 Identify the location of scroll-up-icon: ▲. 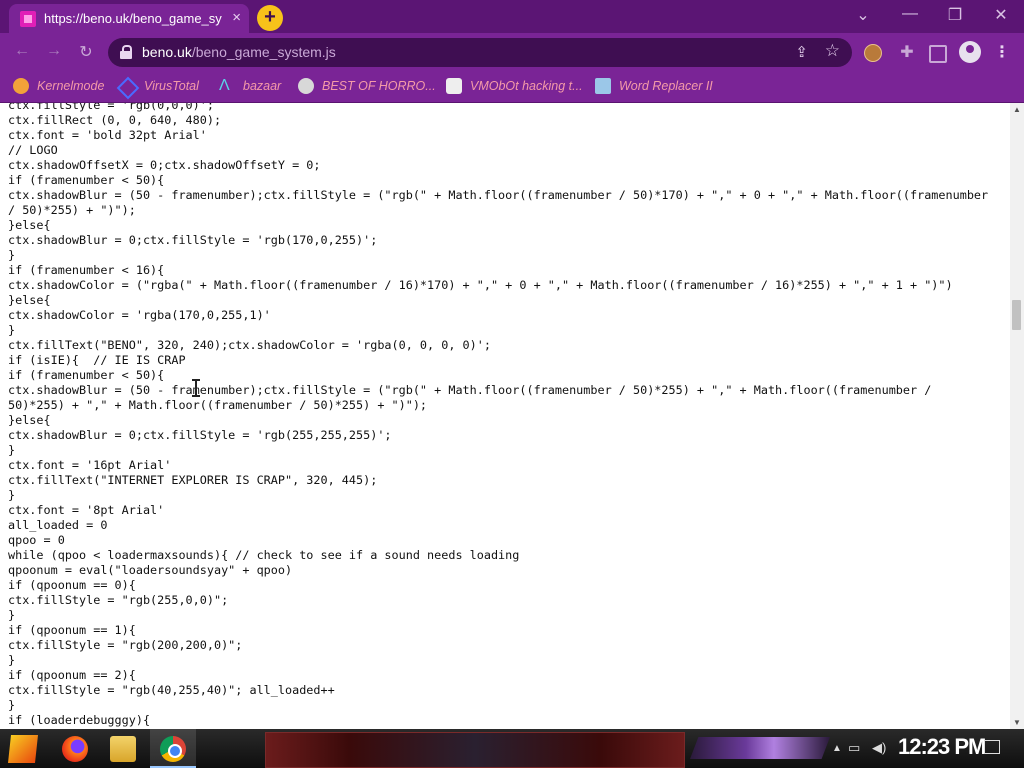
(1017, 109).